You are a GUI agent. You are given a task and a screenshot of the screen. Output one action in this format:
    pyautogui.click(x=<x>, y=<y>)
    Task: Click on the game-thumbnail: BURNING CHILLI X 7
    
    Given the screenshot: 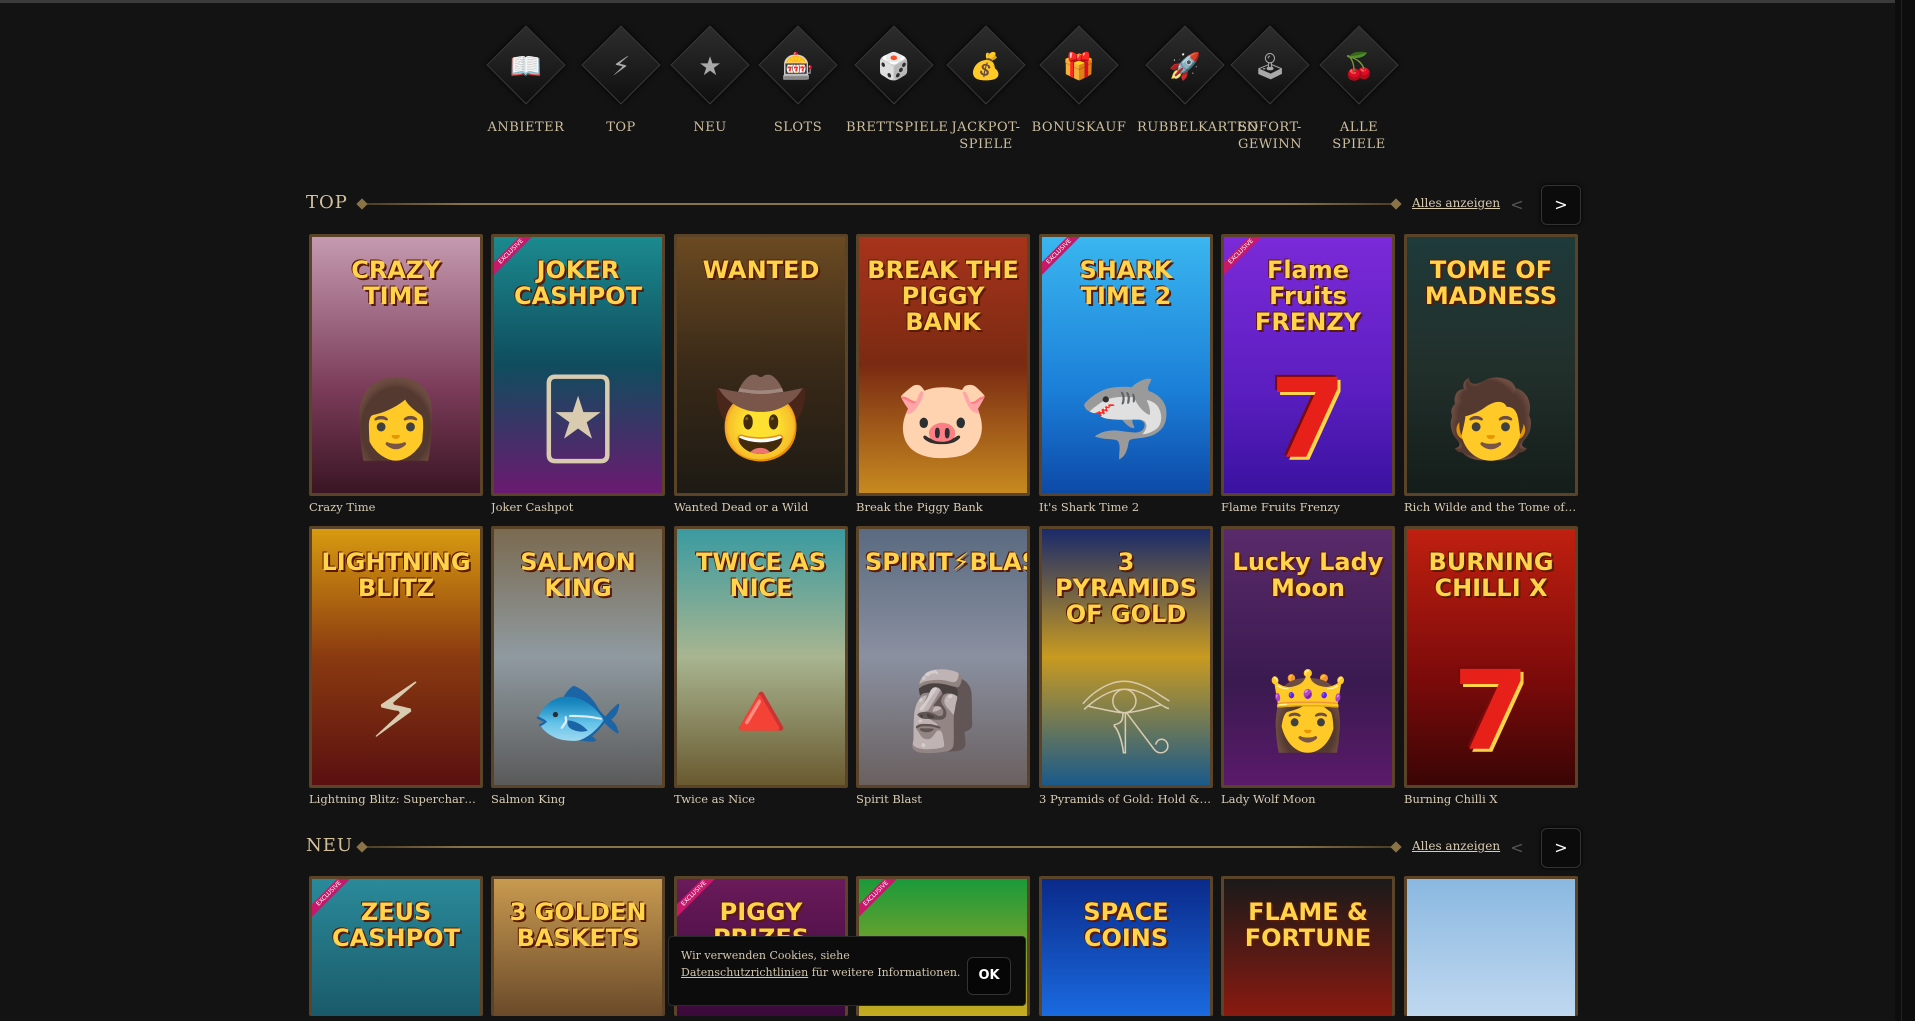 What is the action you would take?
    pyautogui.click(x=1491, y=657)
    